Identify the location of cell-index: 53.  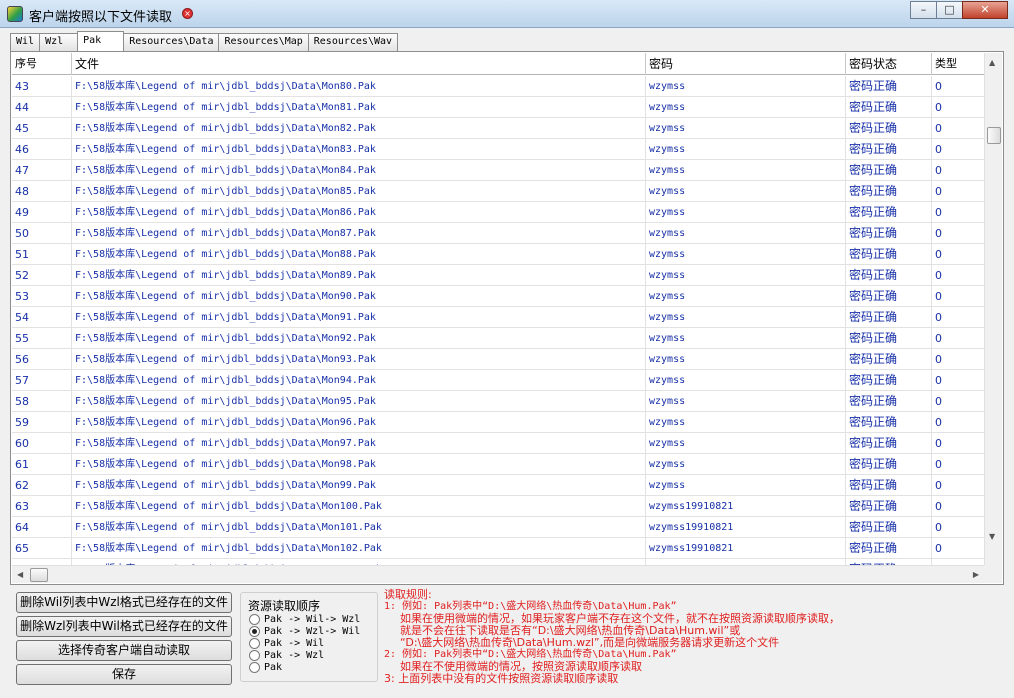
(42, 296).